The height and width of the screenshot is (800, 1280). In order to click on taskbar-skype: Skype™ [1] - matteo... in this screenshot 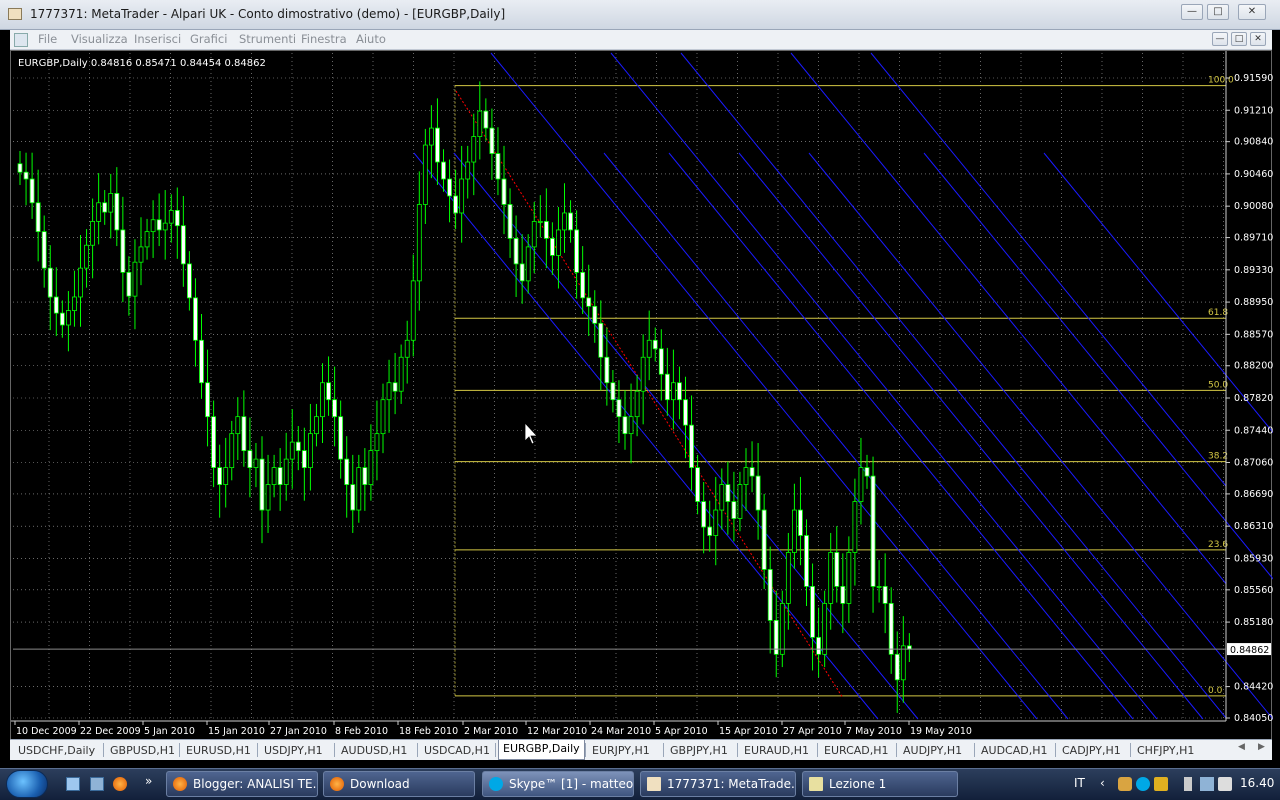, I will do `click(558, 784)`.